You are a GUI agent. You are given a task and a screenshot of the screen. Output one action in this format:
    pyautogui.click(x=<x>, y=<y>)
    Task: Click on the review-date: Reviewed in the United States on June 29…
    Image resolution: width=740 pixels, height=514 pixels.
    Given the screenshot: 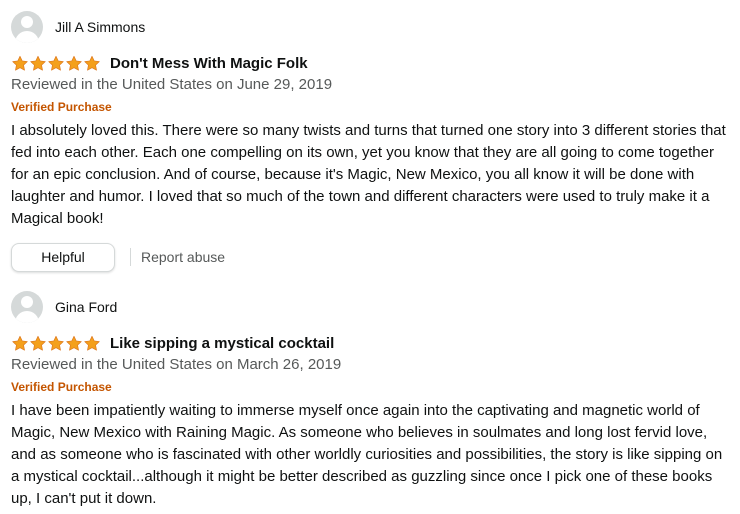 What is the action you would take?
    pyautogui.click(x=172, y=84)
    